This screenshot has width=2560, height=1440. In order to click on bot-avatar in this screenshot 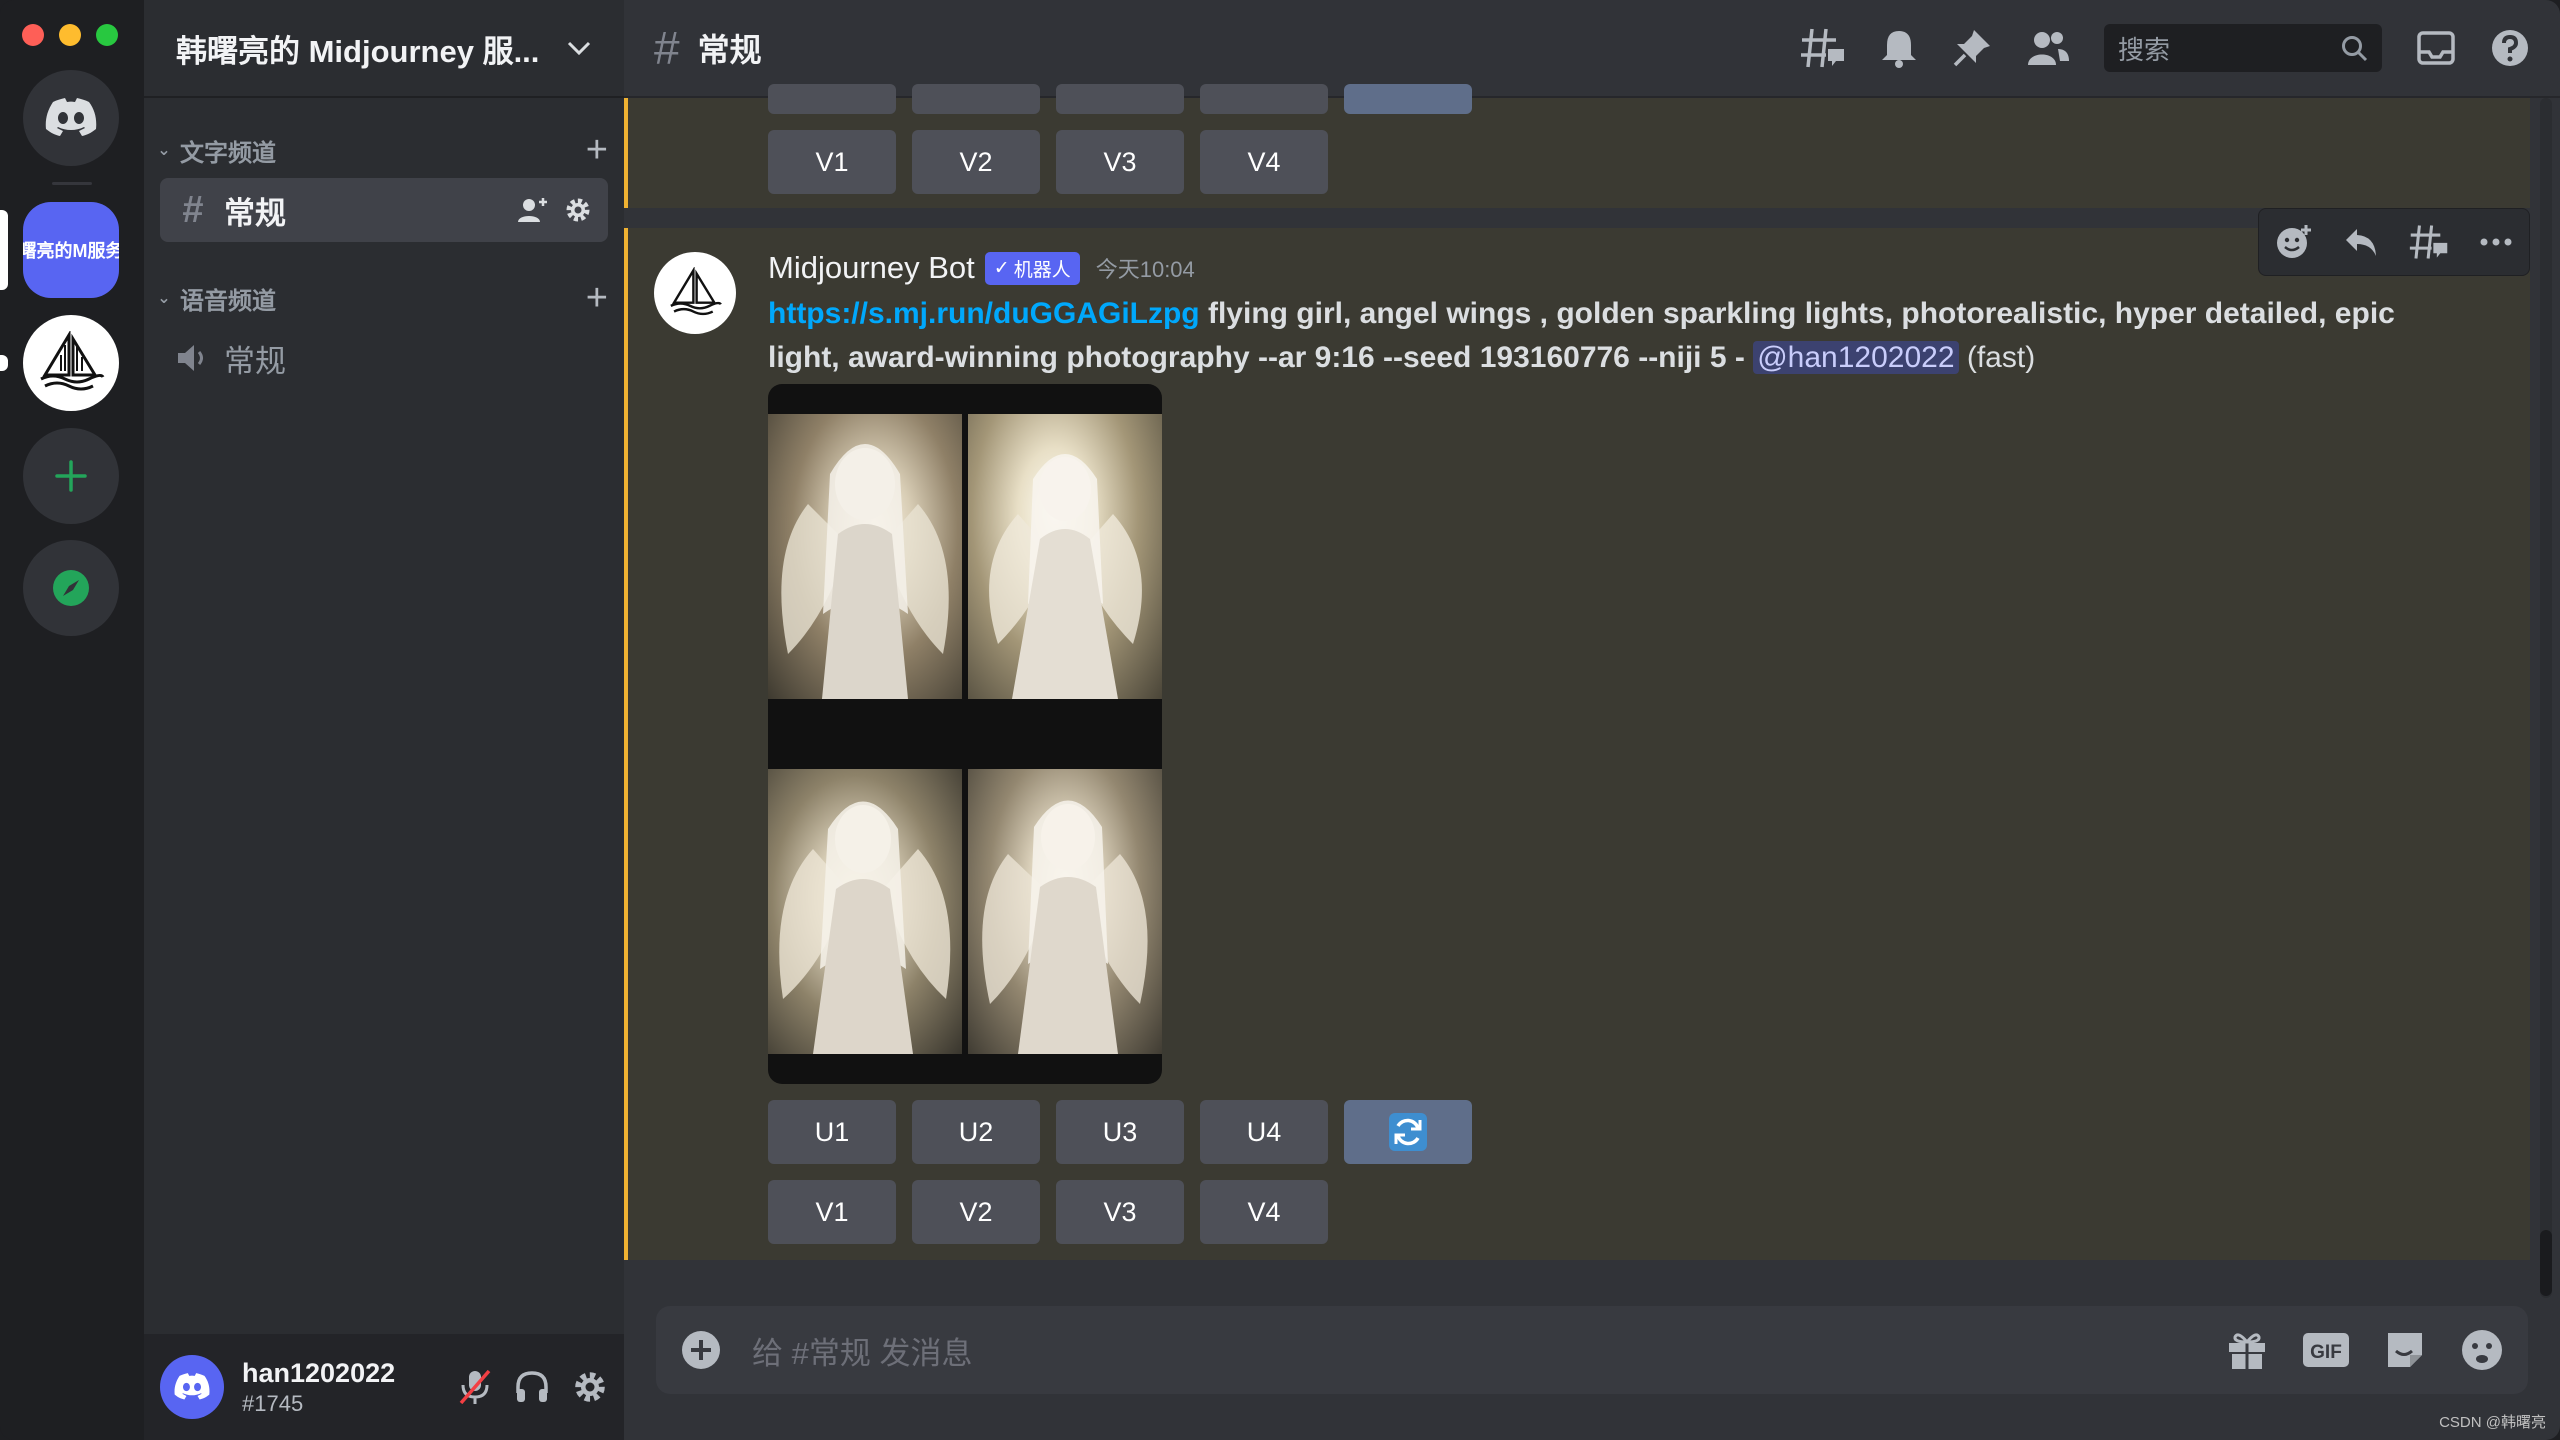, I will do `click(695, 293)`.